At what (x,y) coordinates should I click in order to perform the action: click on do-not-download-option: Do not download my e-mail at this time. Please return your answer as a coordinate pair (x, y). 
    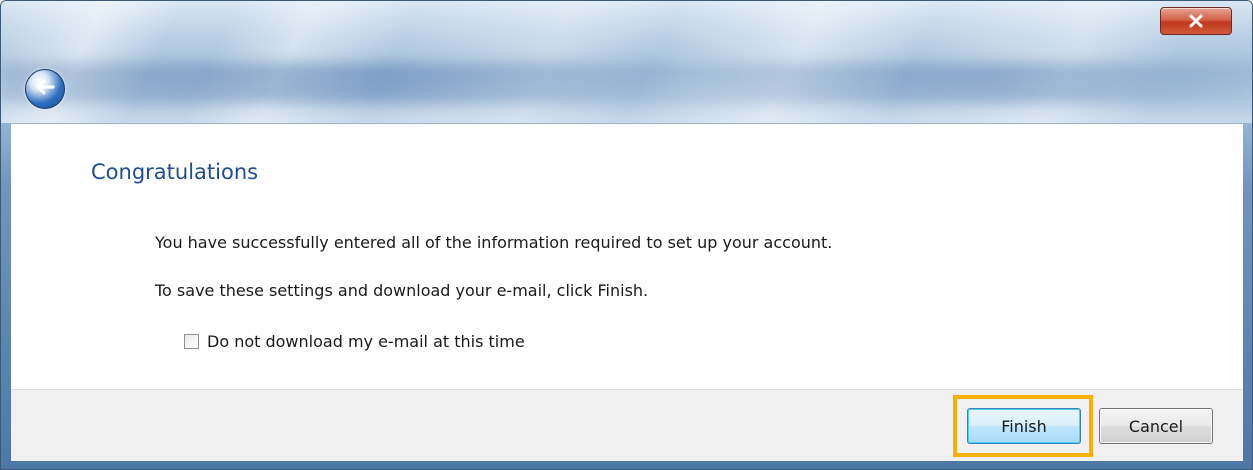
    Looking at the image, I should click on (354, 341).